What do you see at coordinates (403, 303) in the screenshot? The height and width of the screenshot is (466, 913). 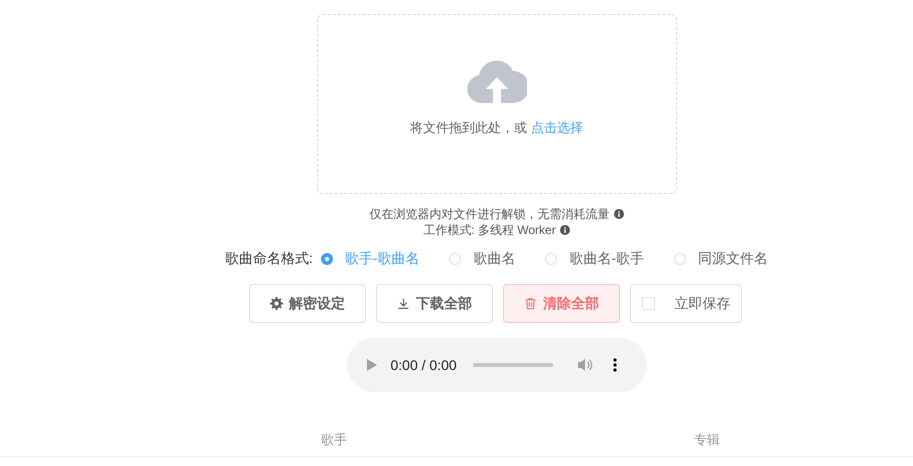 I see `download-icon` at bounding box center [403, 303].